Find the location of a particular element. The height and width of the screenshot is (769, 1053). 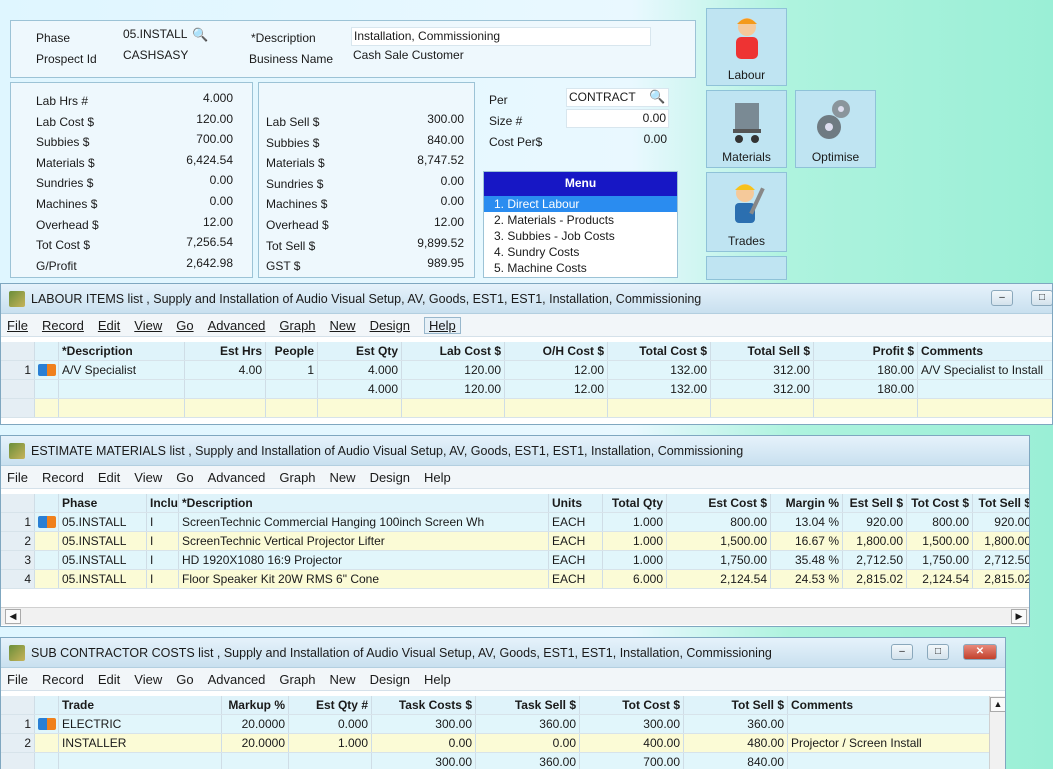

column-header: Est Qty is located at coordinates (360, 351).